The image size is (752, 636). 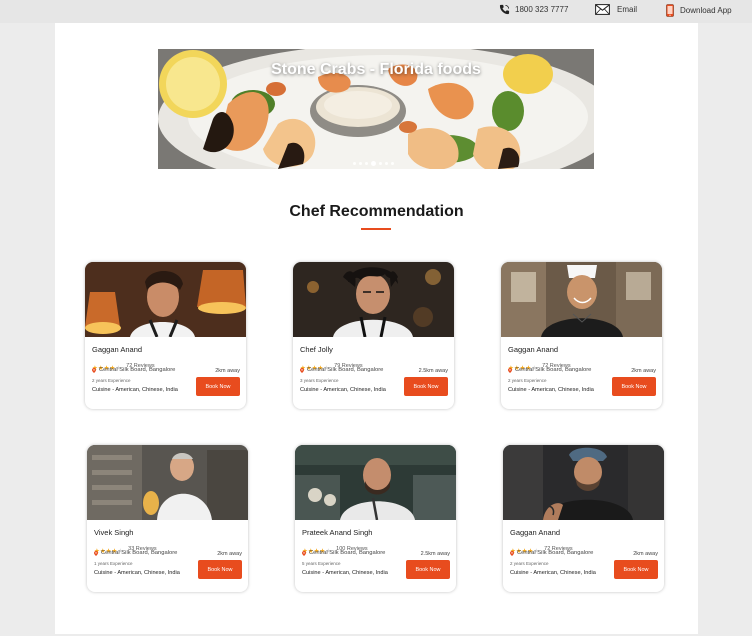 What do you see at coordinates (627, 9) in the screenshot?
I see `email-label: Email` at bounding box center [627, 9].